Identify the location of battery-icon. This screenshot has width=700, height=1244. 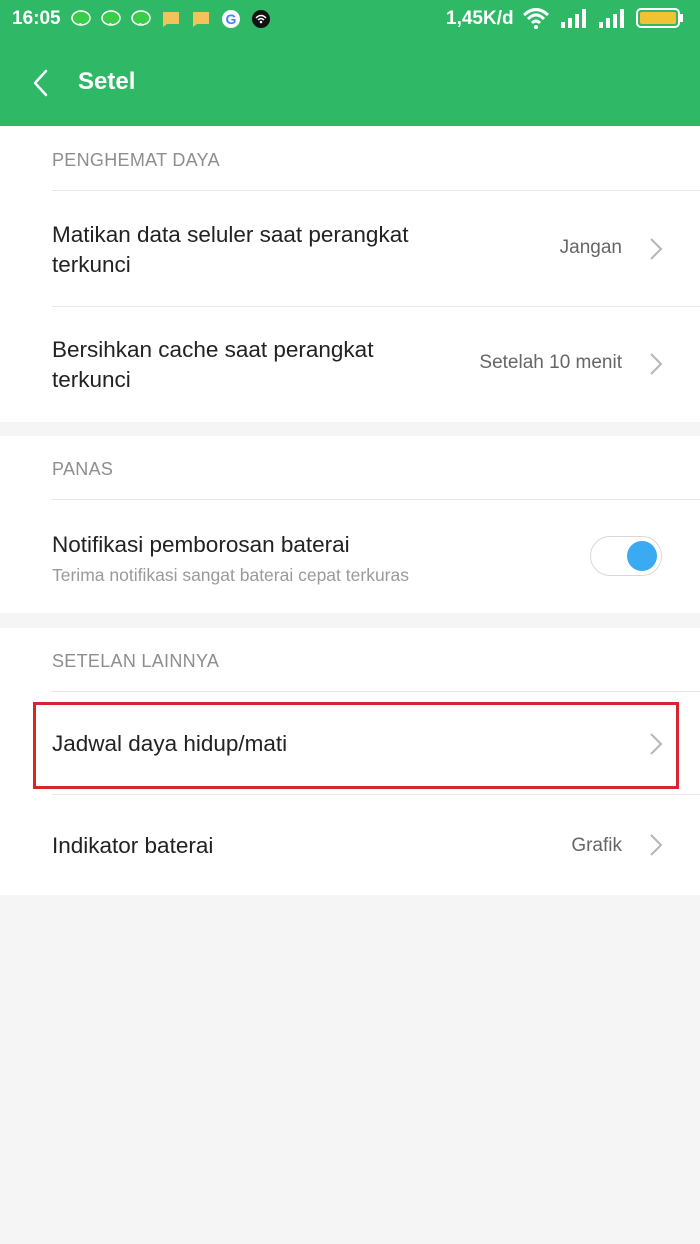
(660, 20).